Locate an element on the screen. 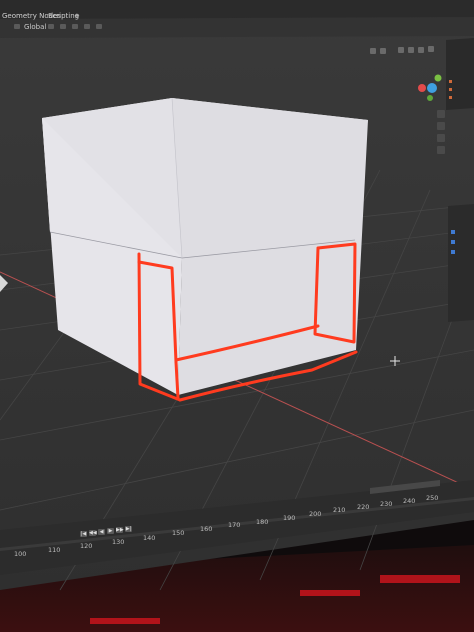 The width and height of the screenshot is (474, 632). outliner-panel is located at coordinates (460, 74).